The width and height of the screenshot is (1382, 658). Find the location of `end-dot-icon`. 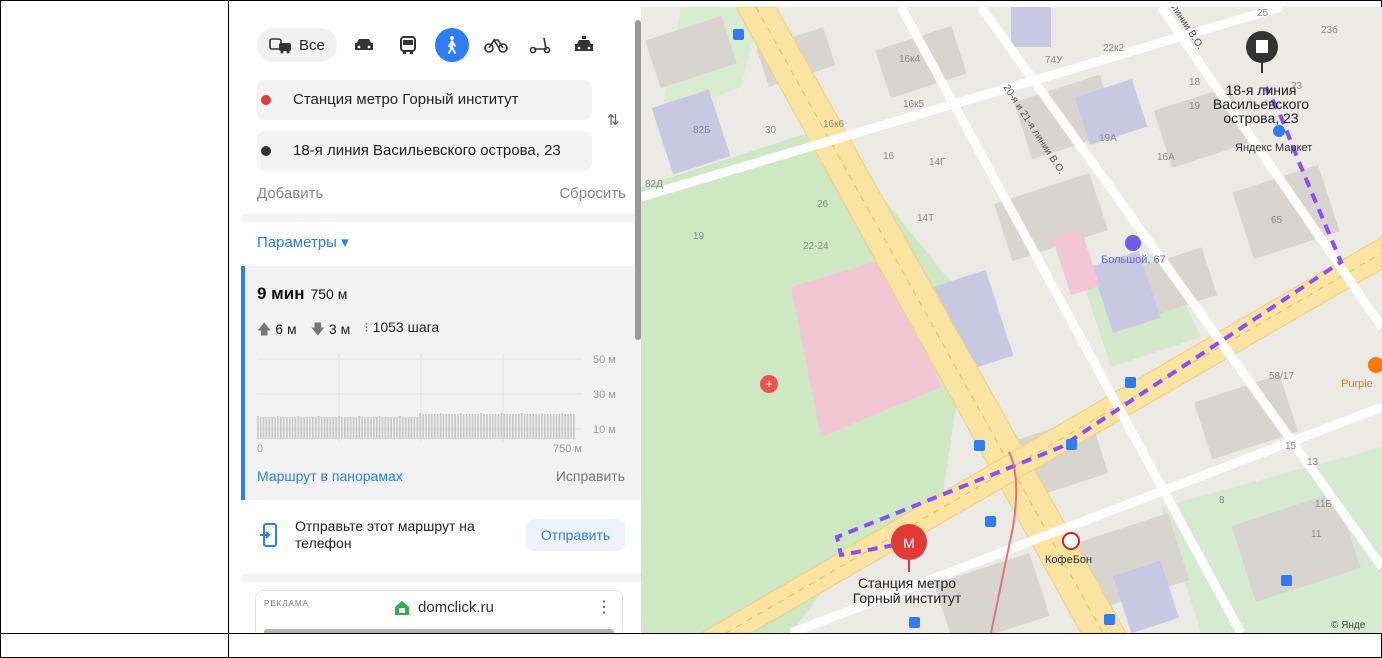

end-dot-icon is located at coordinates (266, 151).